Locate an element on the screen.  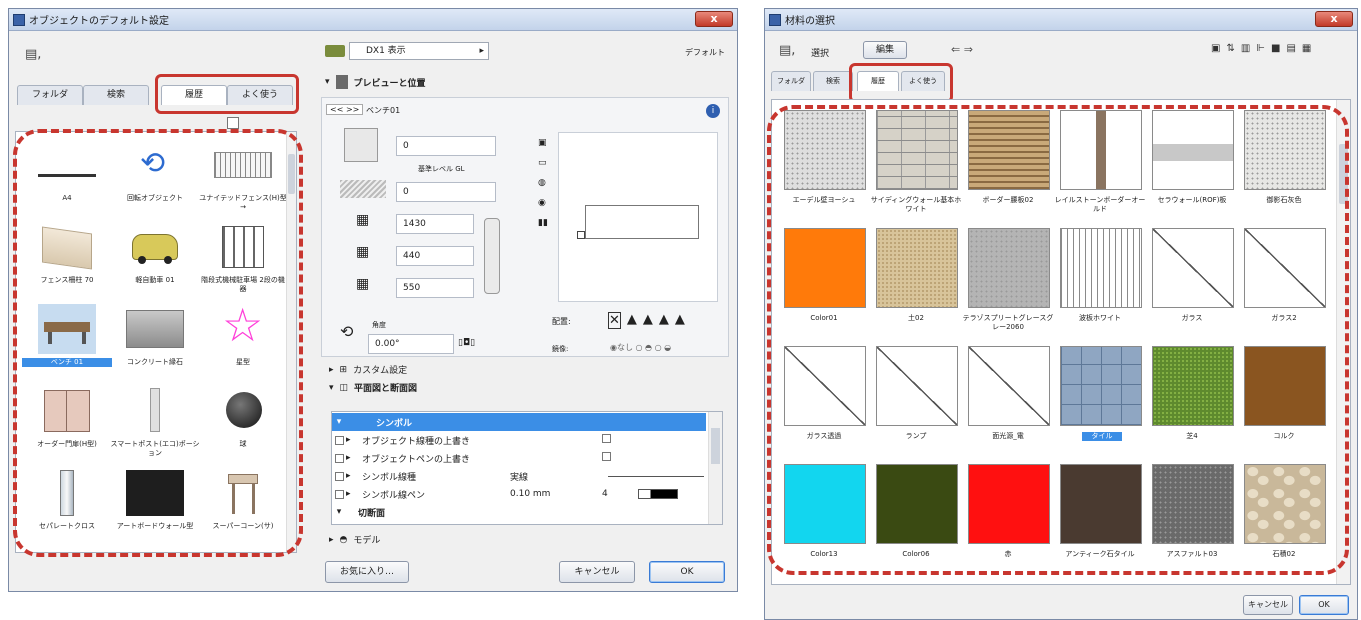
sort-icon: ⇅ is located at coordinates (1230, 48).